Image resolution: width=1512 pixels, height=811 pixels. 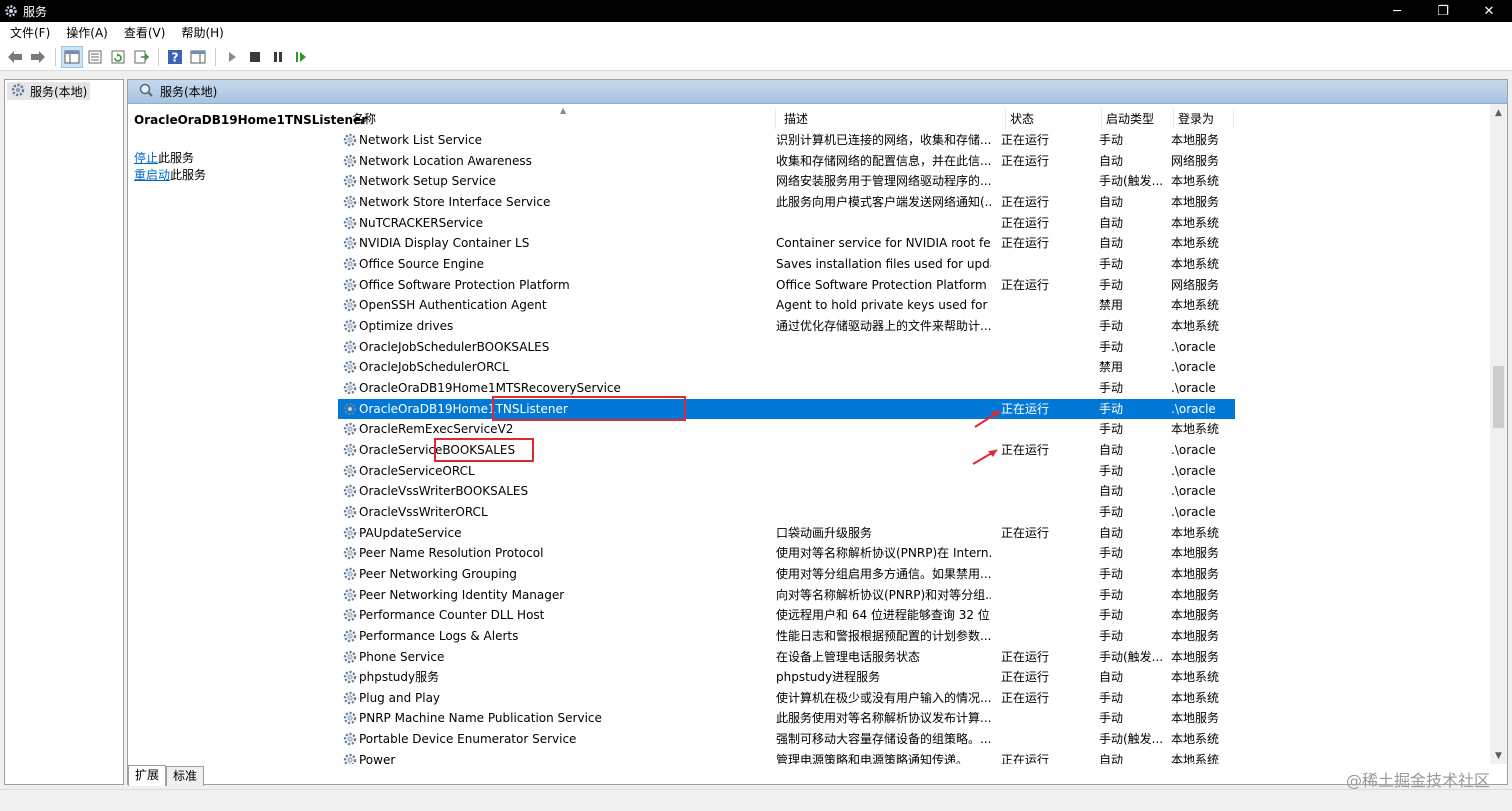 I want to click on service-row: NuTCRACKERService 正在运行 自动 本地系统, so click(x=786, y=223).